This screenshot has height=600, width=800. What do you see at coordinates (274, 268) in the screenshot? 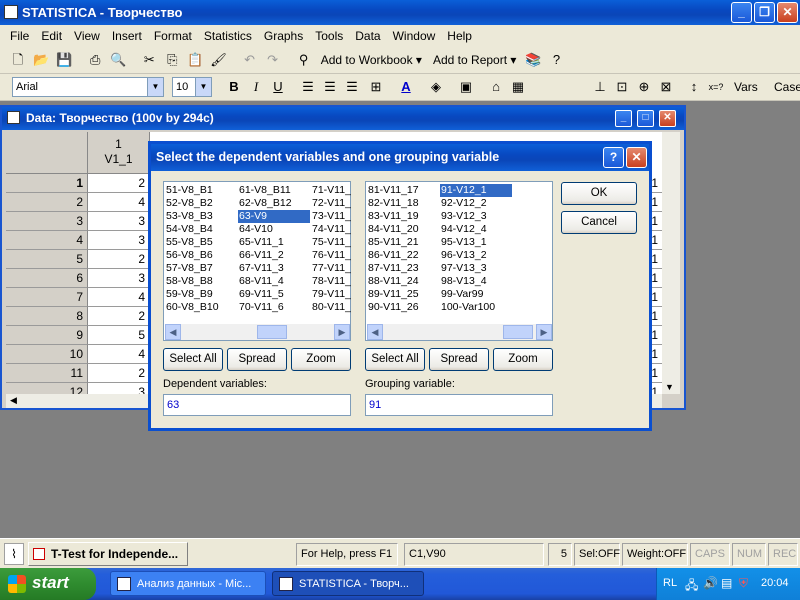
I see `list-item: 67-V11_3` at bounding box center [274, 268].